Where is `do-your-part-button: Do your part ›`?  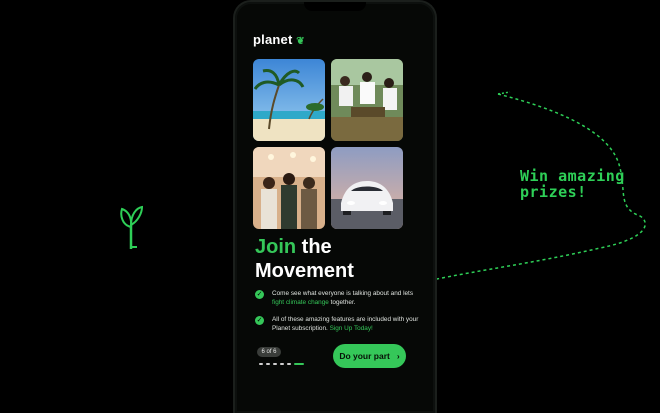
do-your-part-button: Do your part › is located at coordinates (369, 356).